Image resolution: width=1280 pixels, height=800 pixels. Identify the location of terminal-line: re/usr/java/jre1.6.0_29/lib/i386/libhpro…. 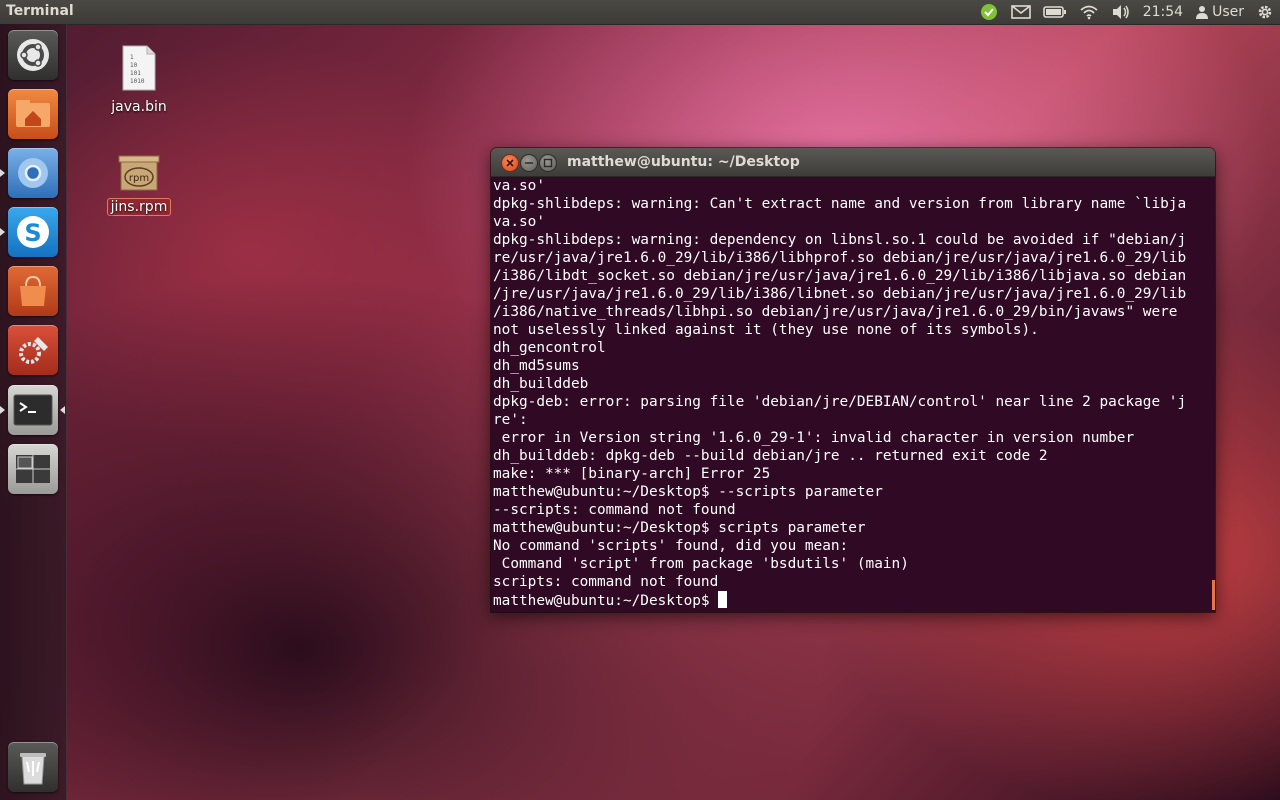
(840, 258).